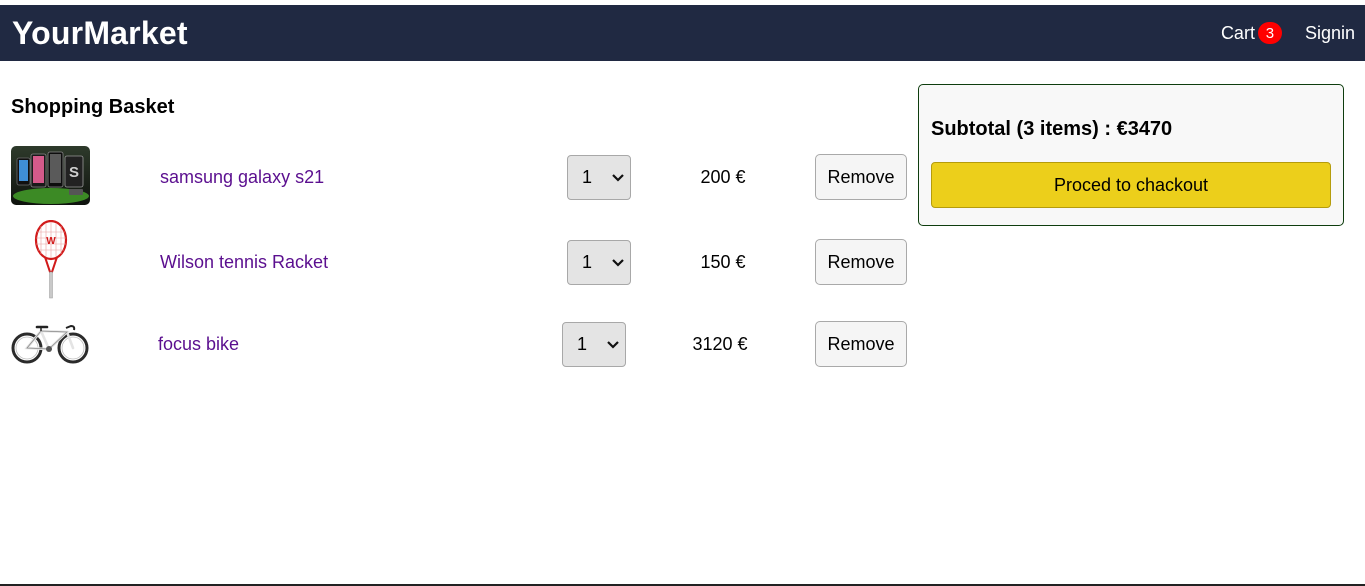 Image resolution: width=1365 pixels, height=586 pixels. What do you see at coordinates (1330, 33) in the screenshot?
I see `signin-link: Signin` at bounding box center [1330, 33].